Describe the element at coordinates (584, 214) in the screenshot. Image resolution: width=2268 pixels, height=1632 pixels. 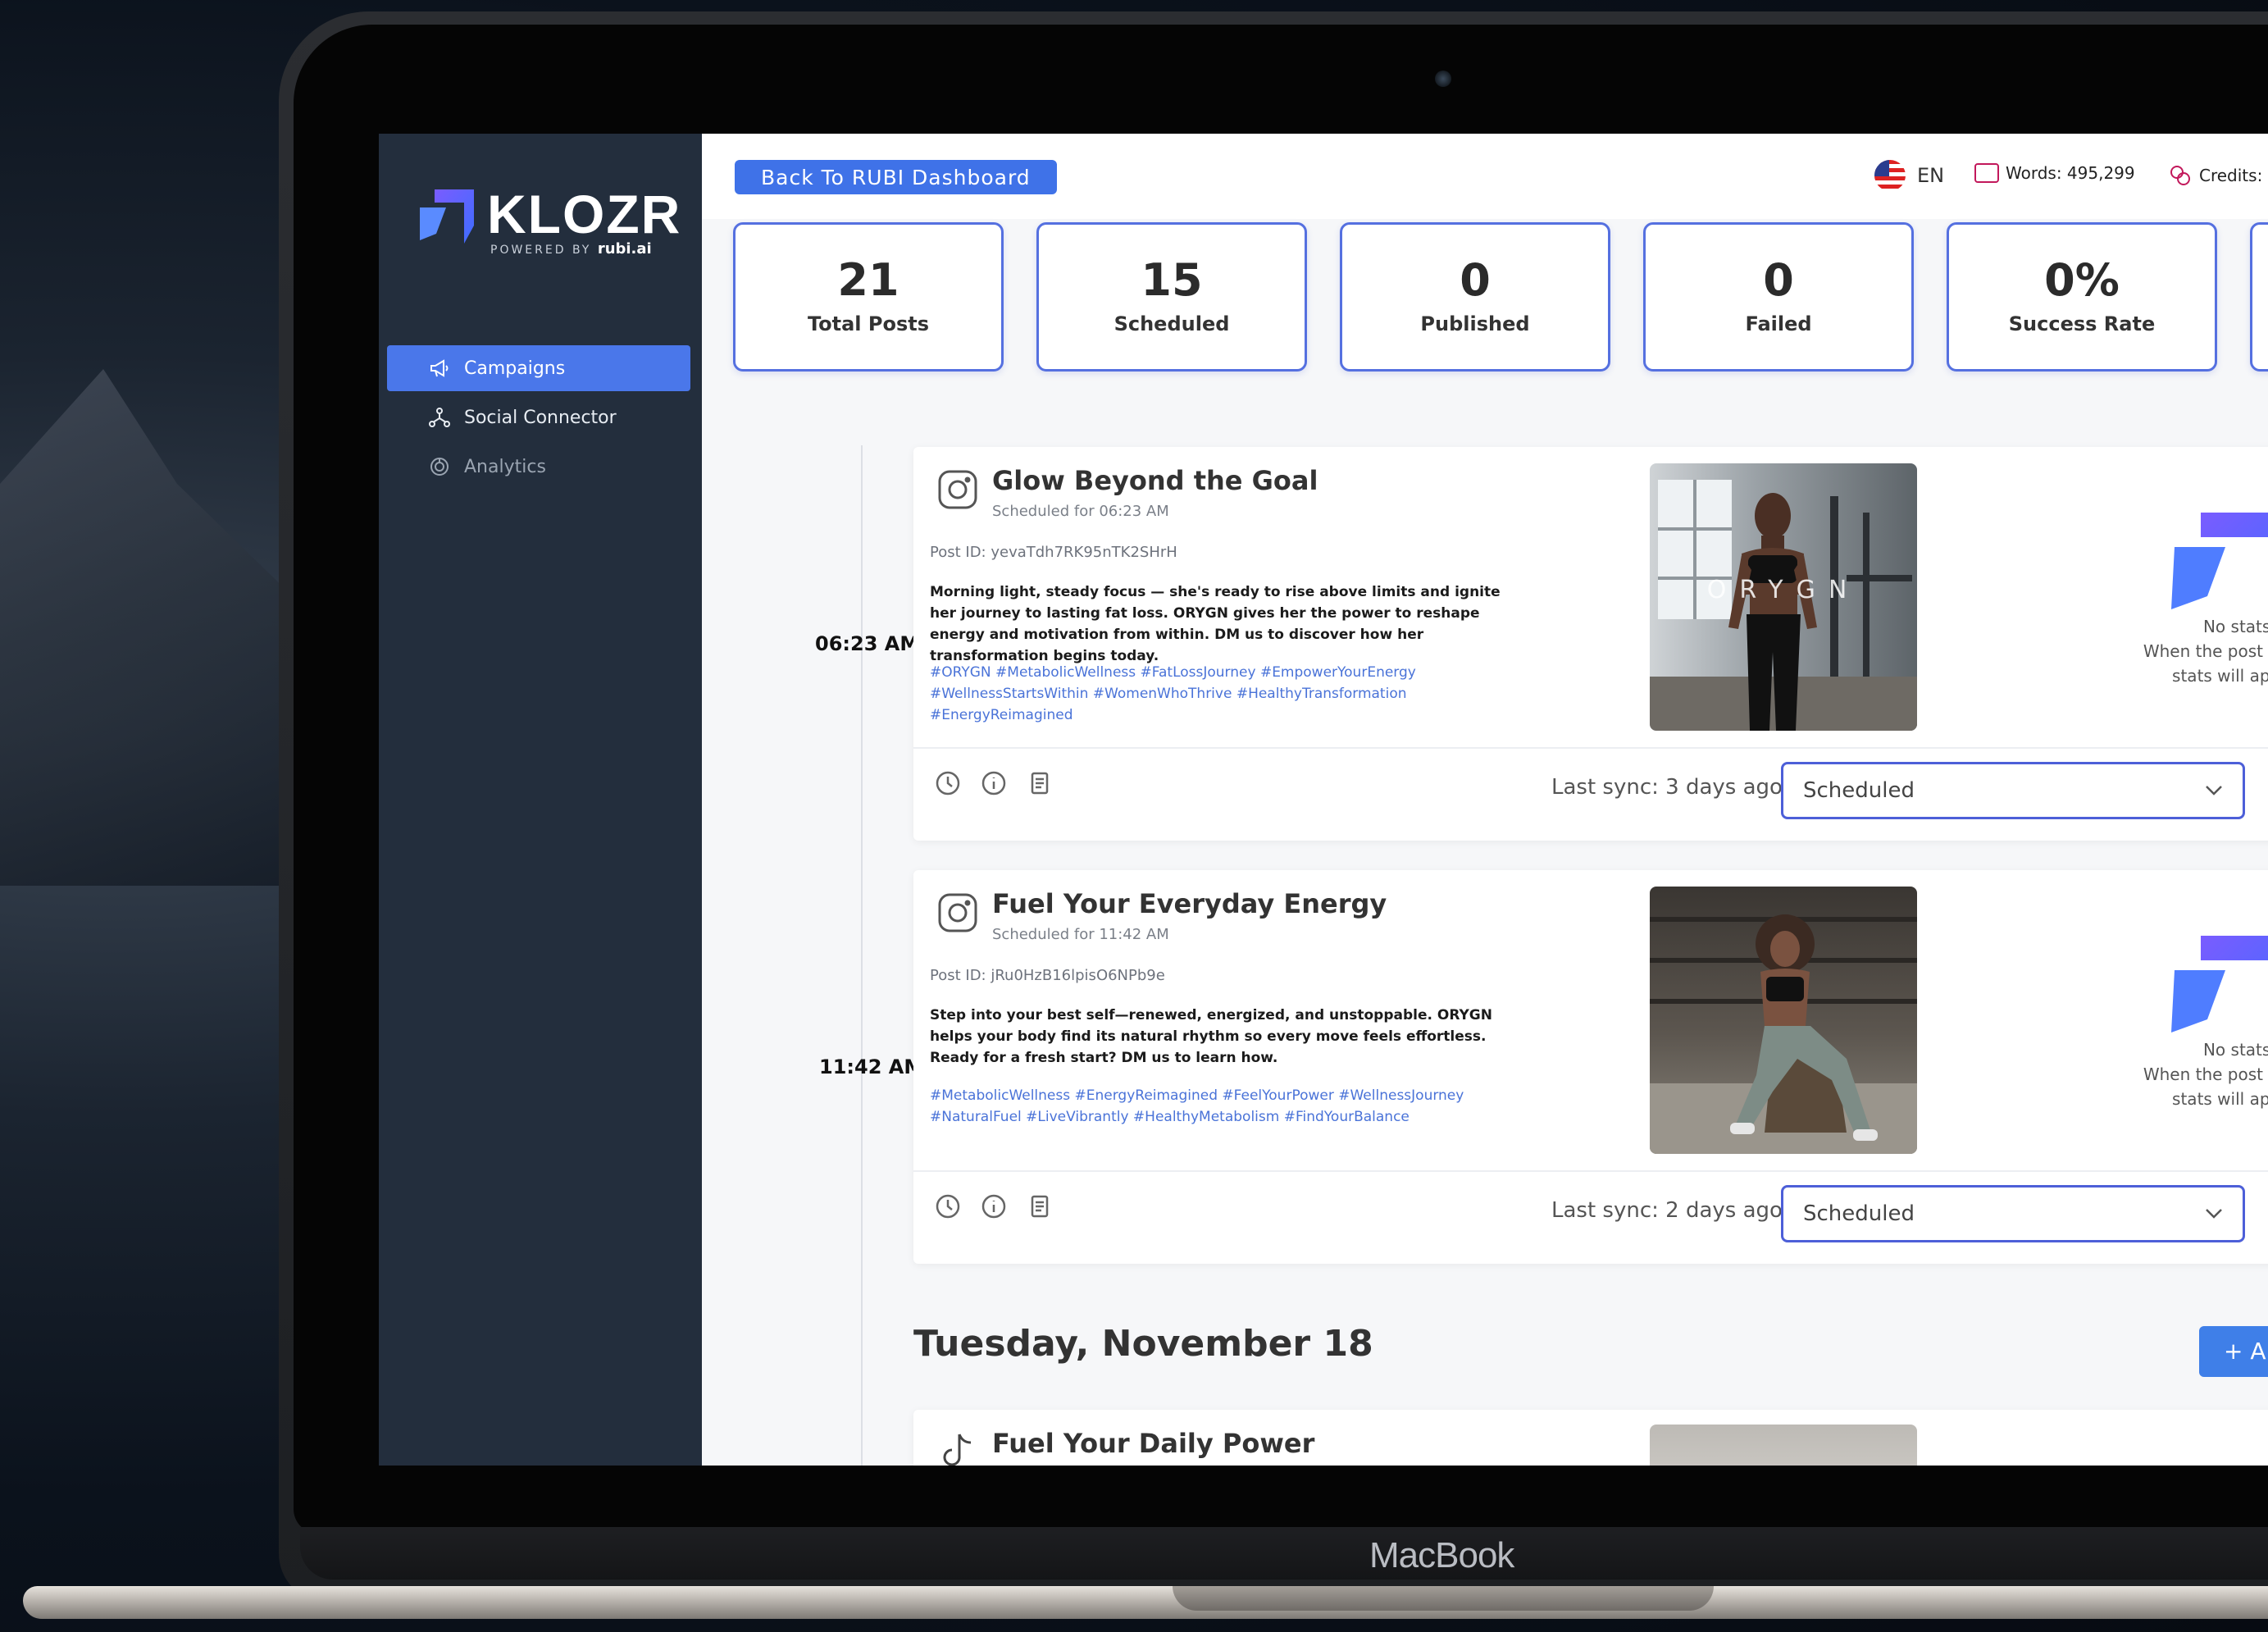
I see `logo-text: KLOZR` at that location.